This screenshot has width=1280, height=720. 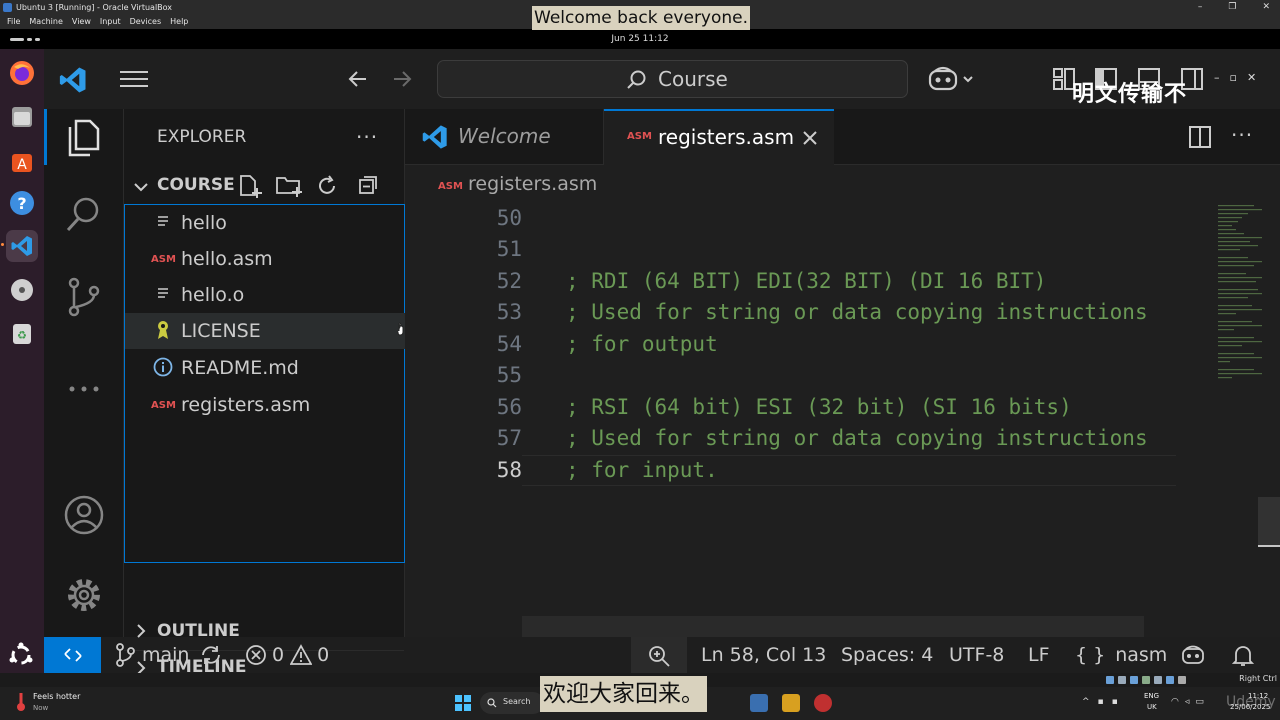 I want to click on file-item: README.md, so click(x=265, y=368).